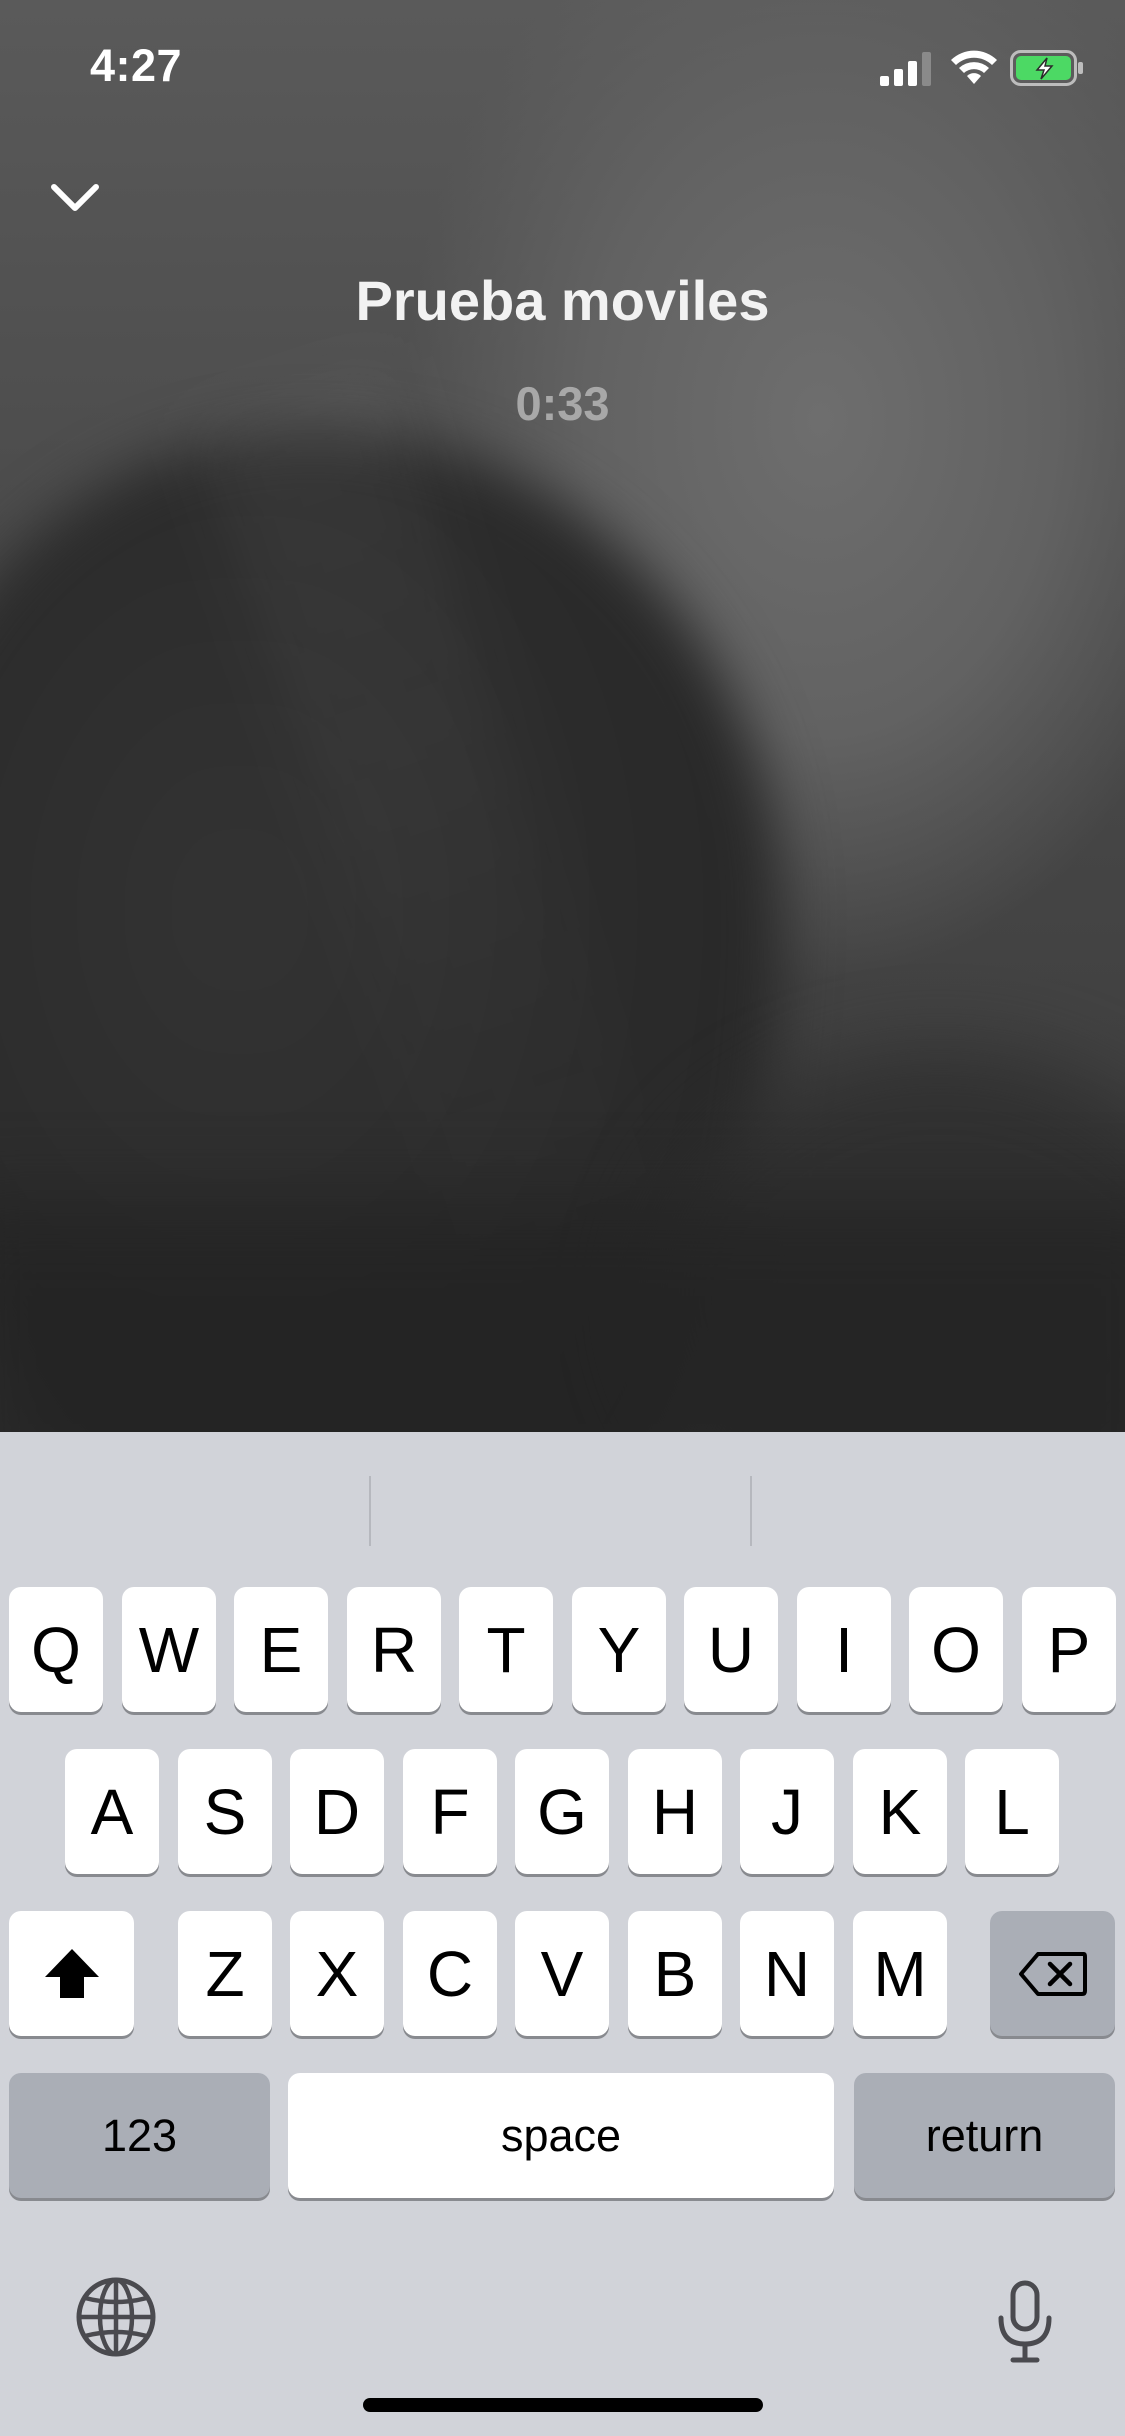 The height and width of the screenshot is (2436, 1125). I want to click on key-e: E, so click(281, 1649).